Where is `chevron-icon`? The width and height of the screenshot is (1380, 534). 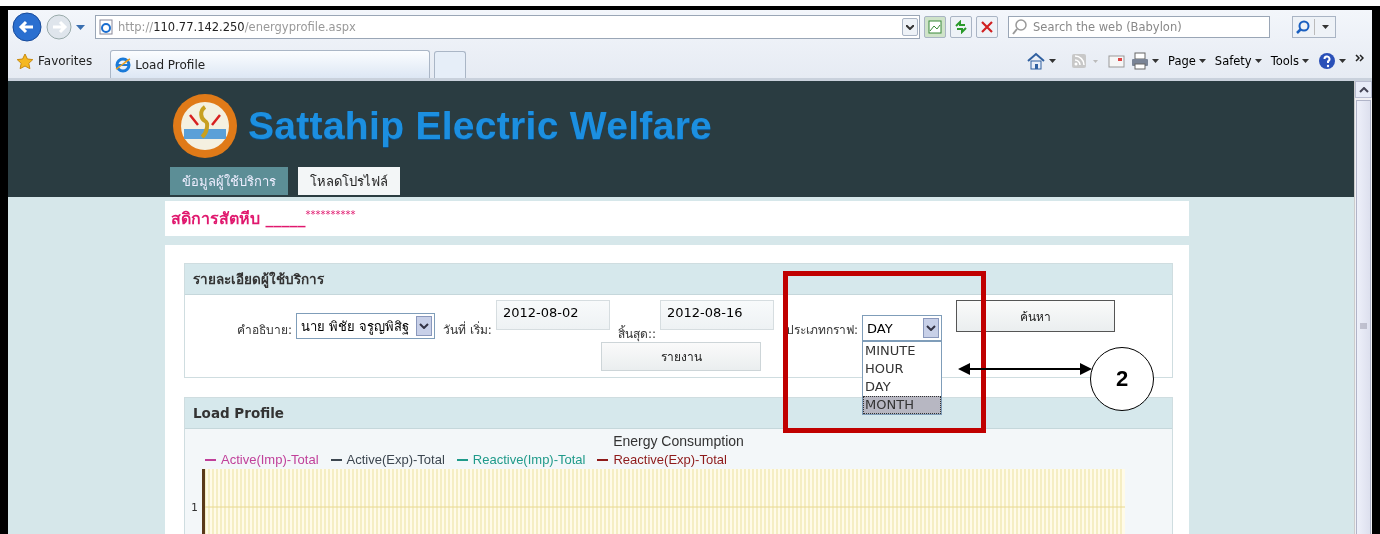 chevron-icon is located at coordinates (1359, 58).